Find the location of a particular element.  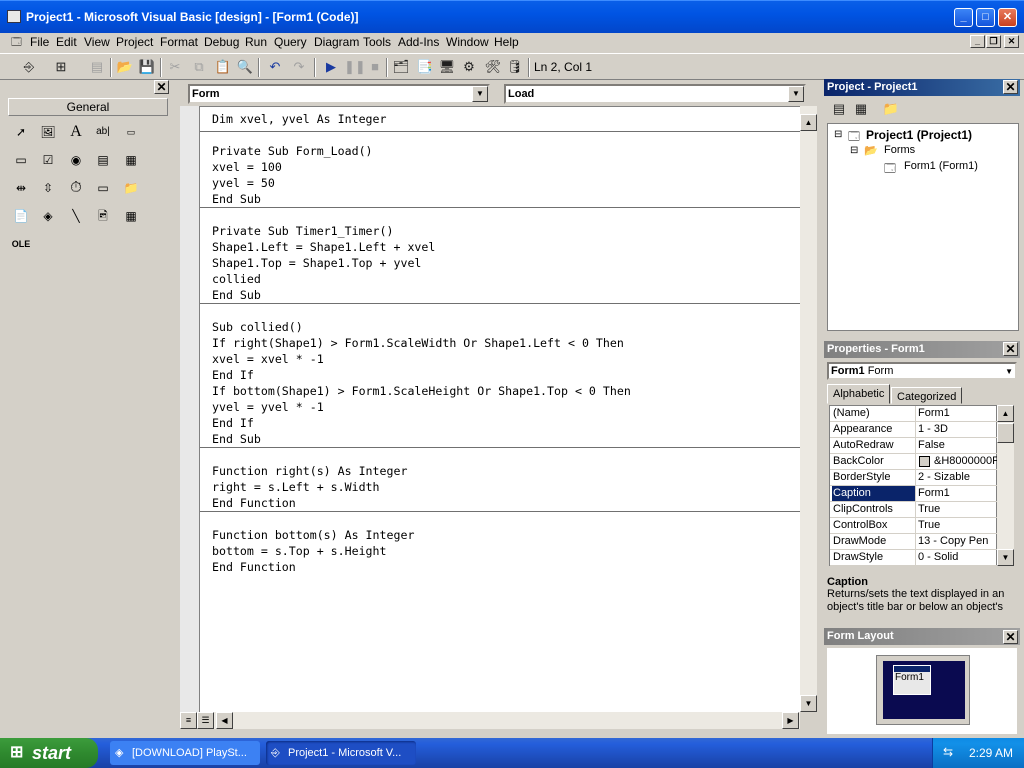

vb-app-icon is located at coordinates (14, 16).